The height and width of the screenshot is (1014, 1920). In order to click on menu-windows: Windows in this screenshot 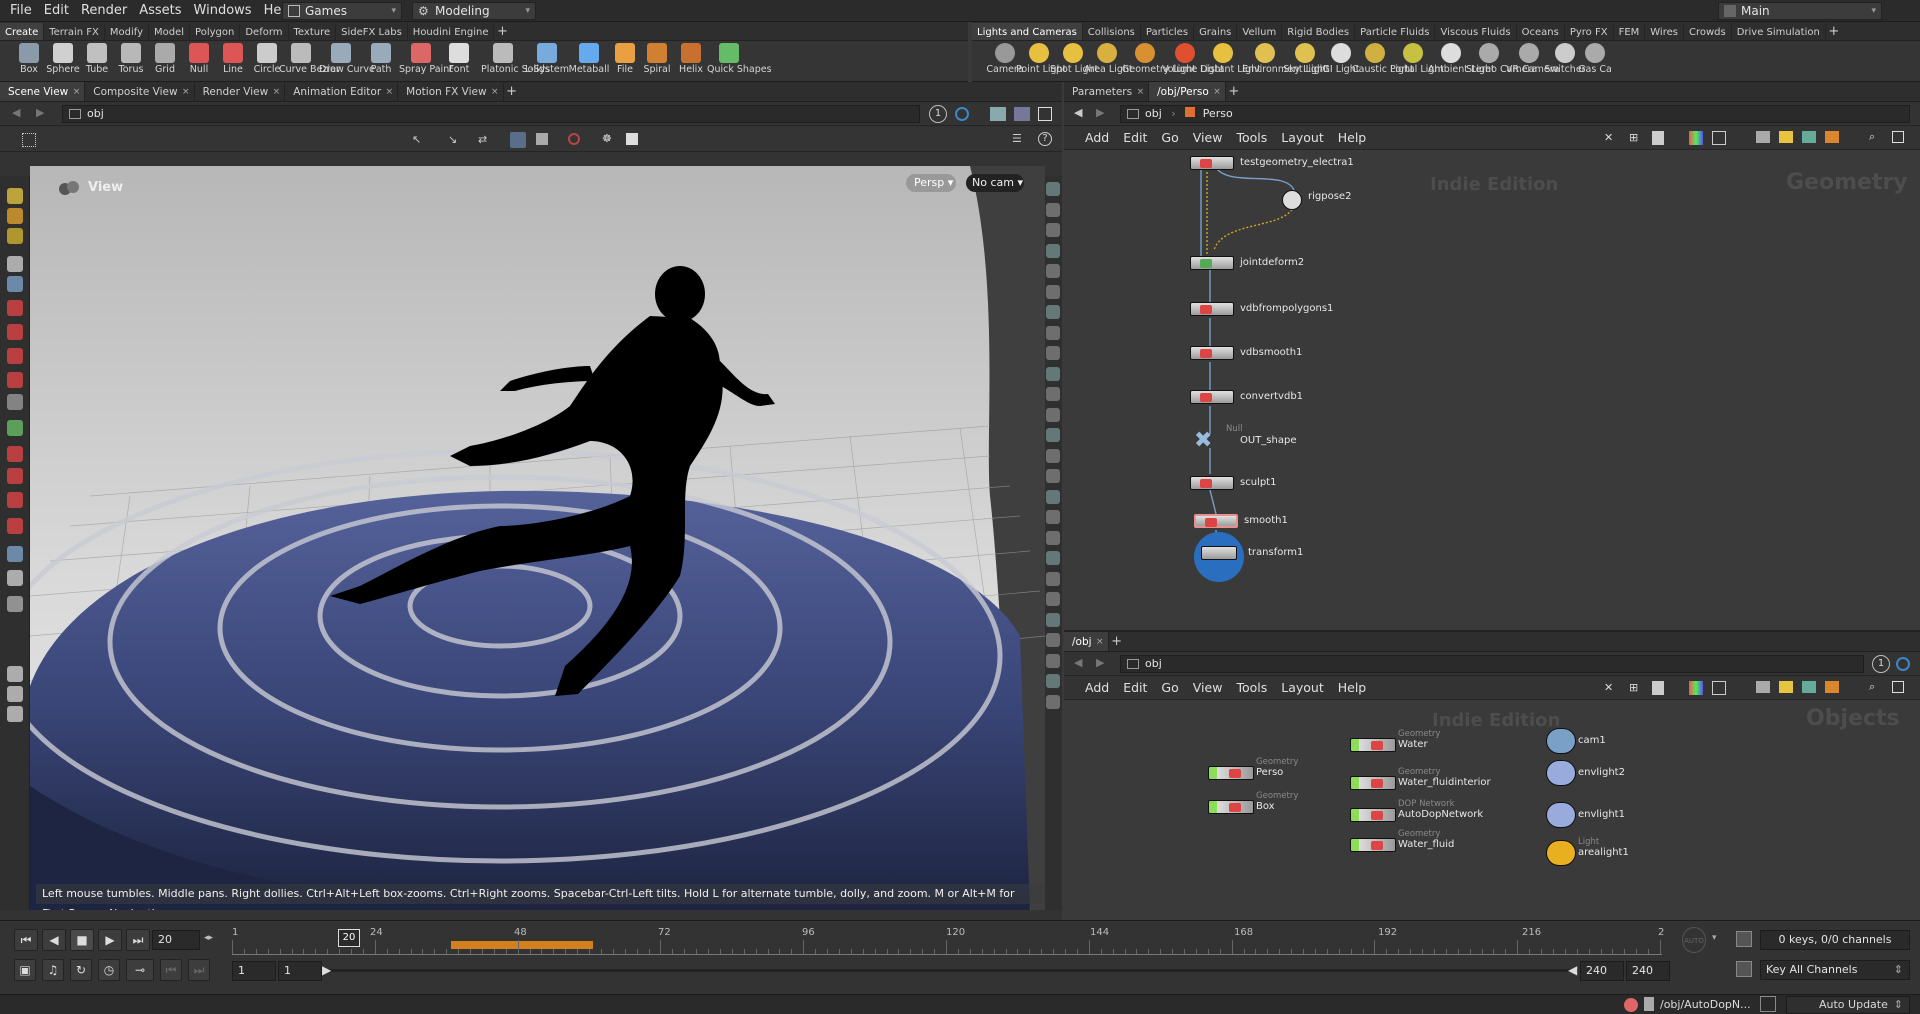, I will do `click(223, 11)`.